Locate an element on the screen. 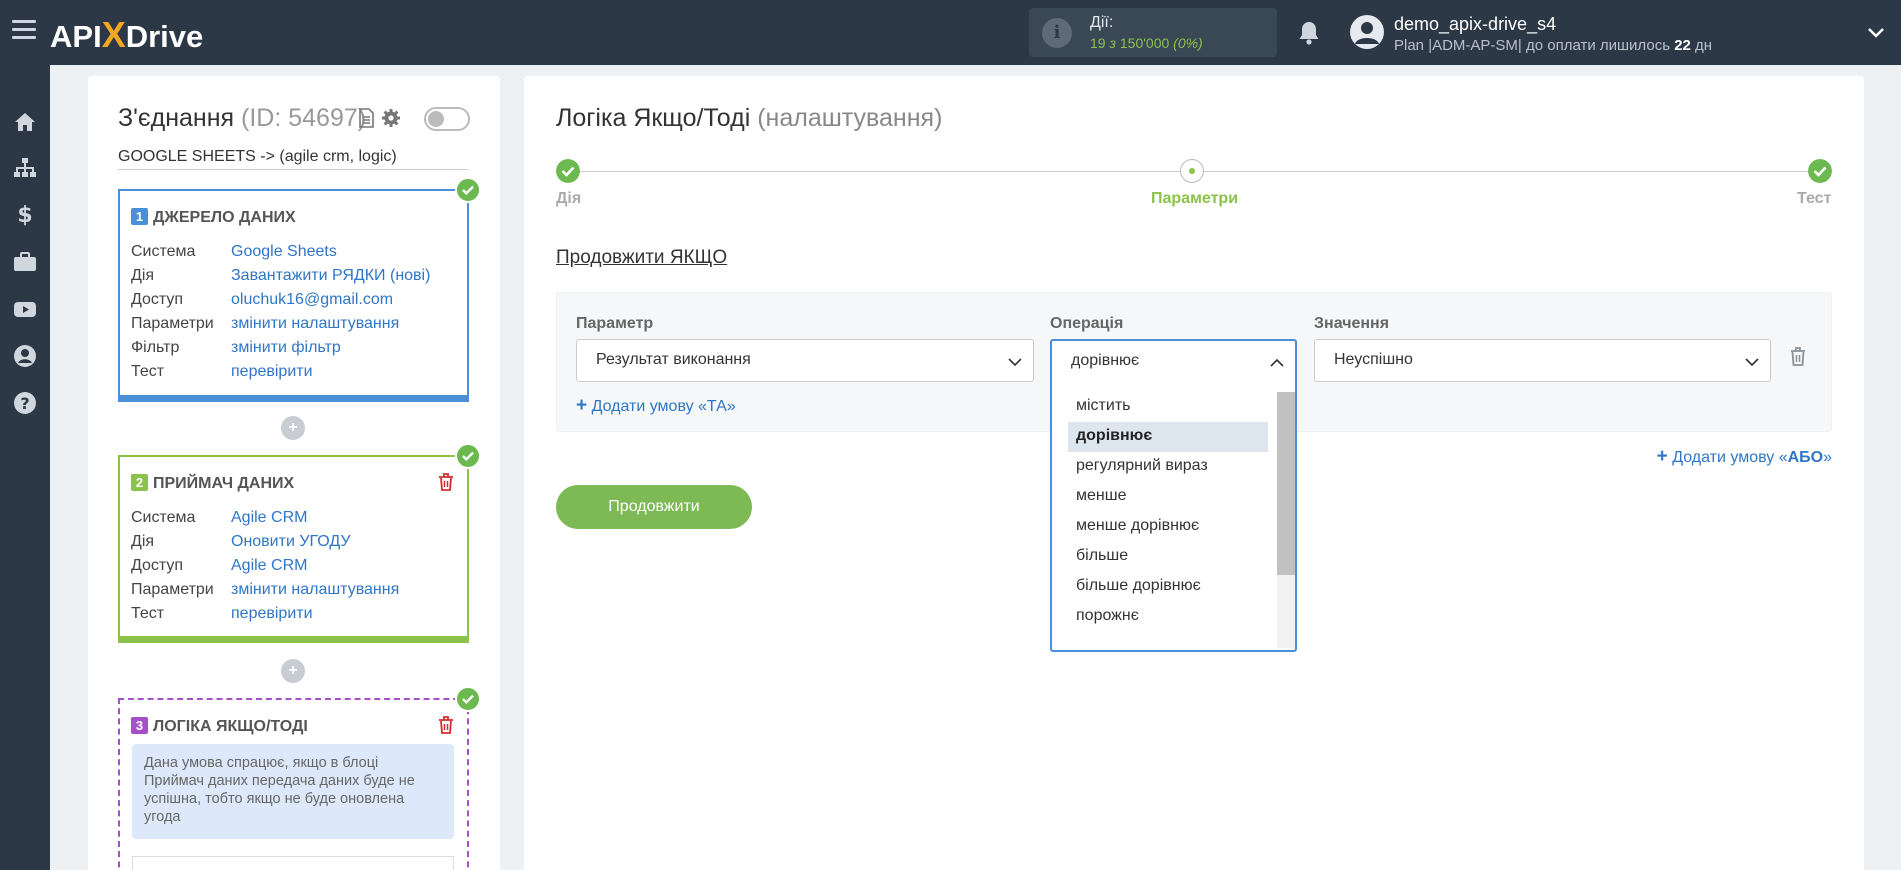 The image size is (1901, 870). source-row-access: Доступ oluchuk16@gmail.com is located at coordinates (262, 299).